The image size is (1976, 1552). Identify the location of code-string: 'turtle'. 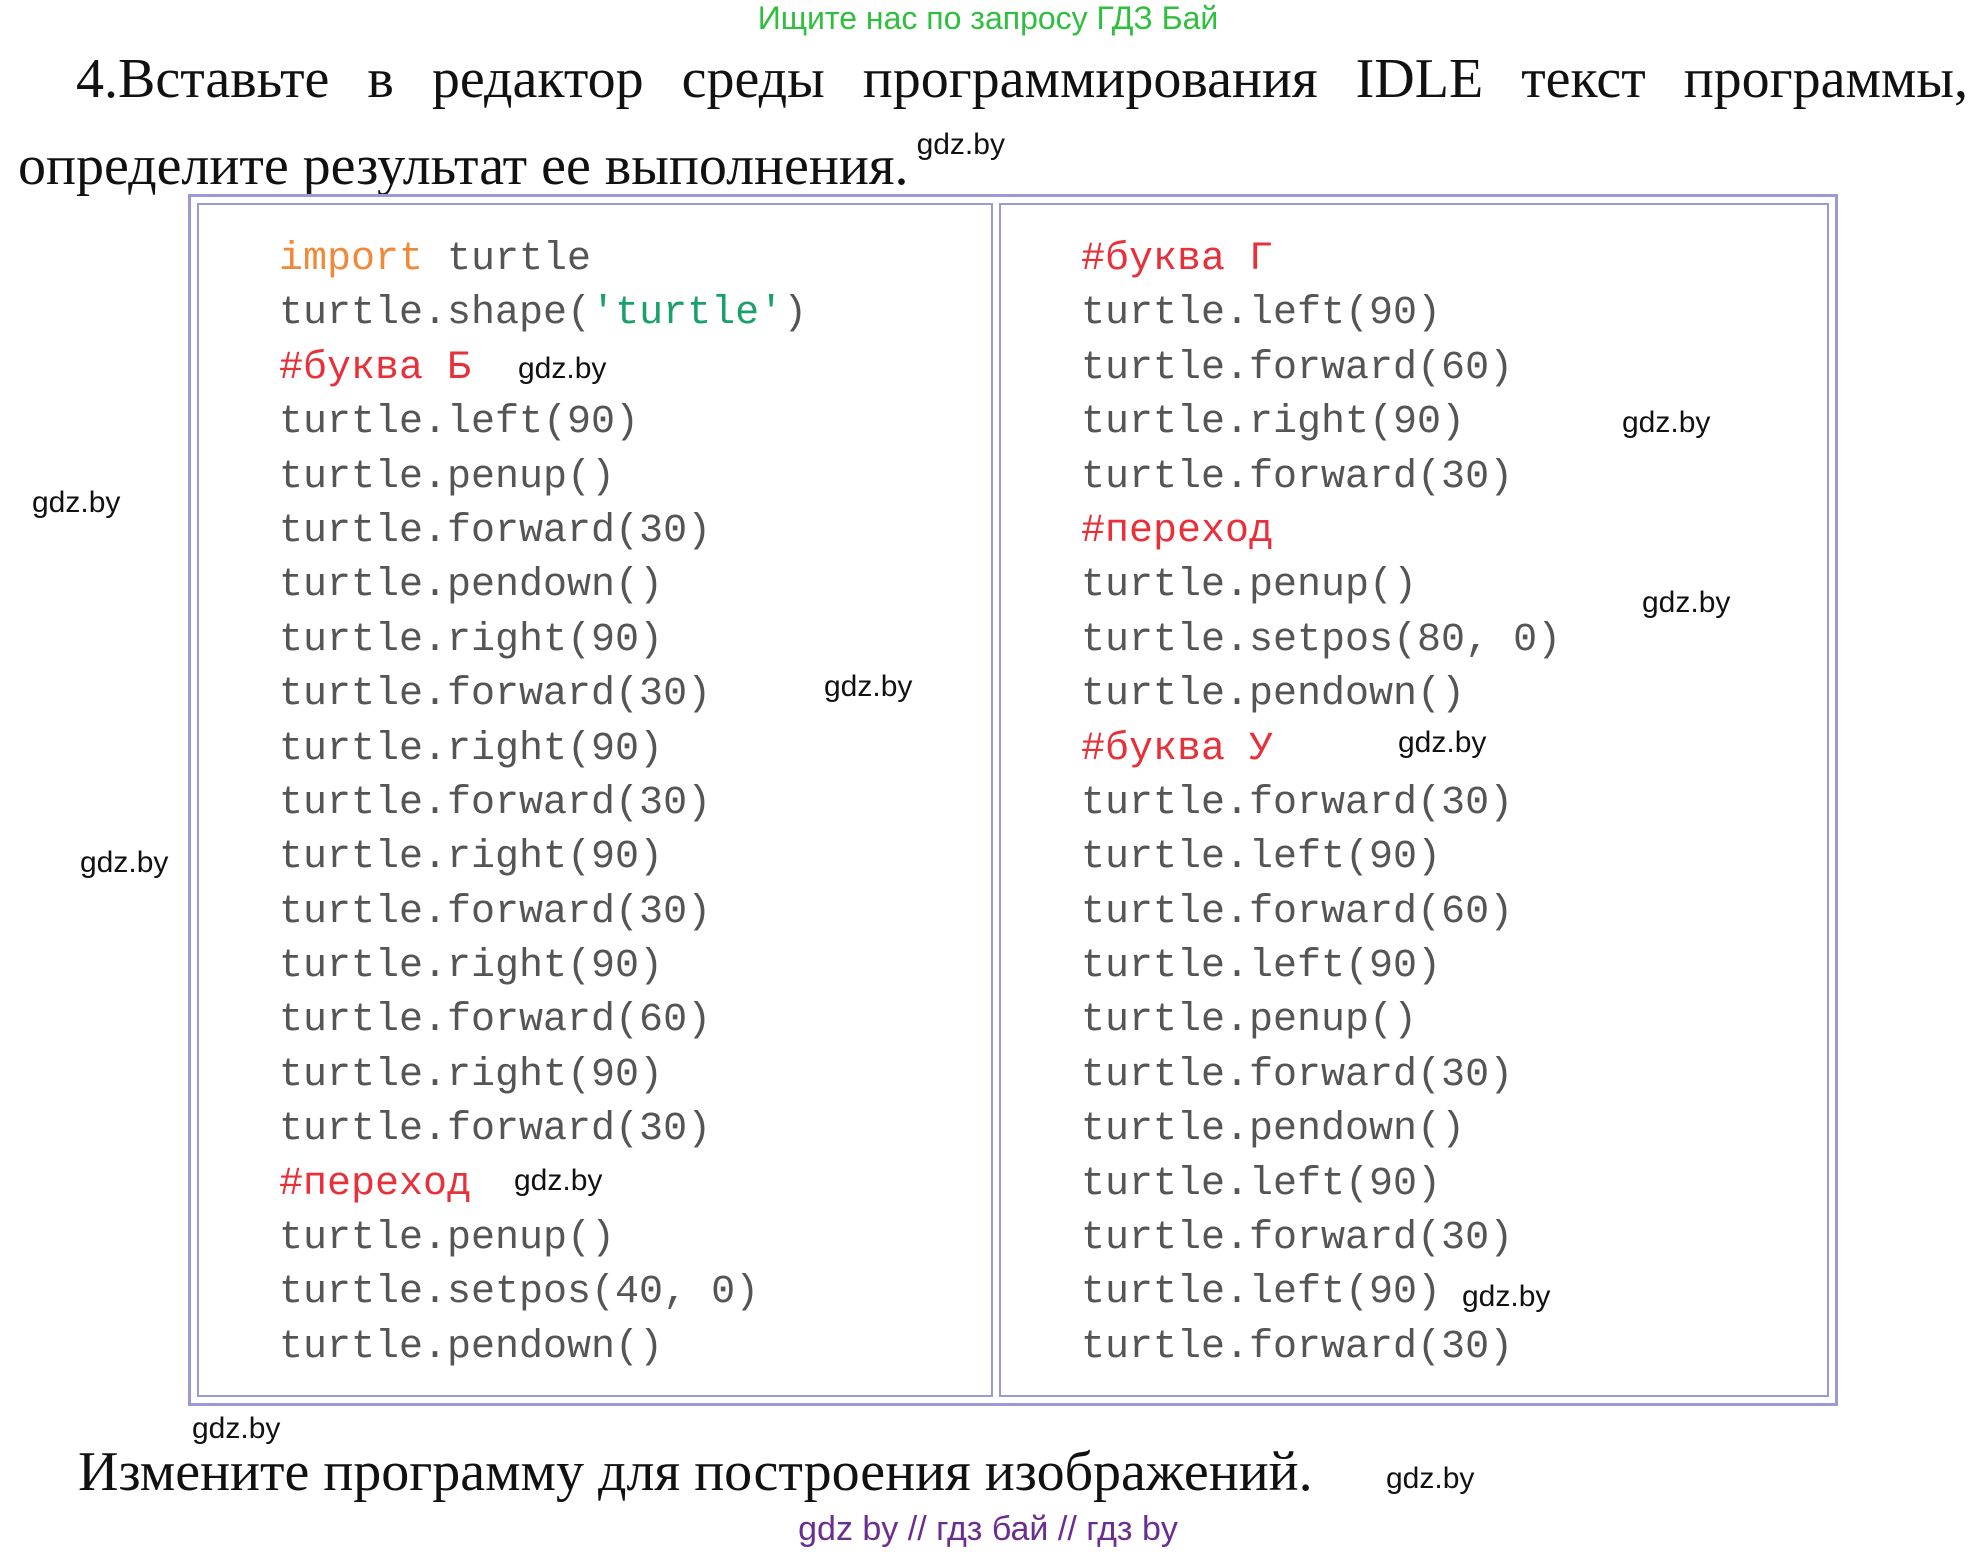
(687, 314).